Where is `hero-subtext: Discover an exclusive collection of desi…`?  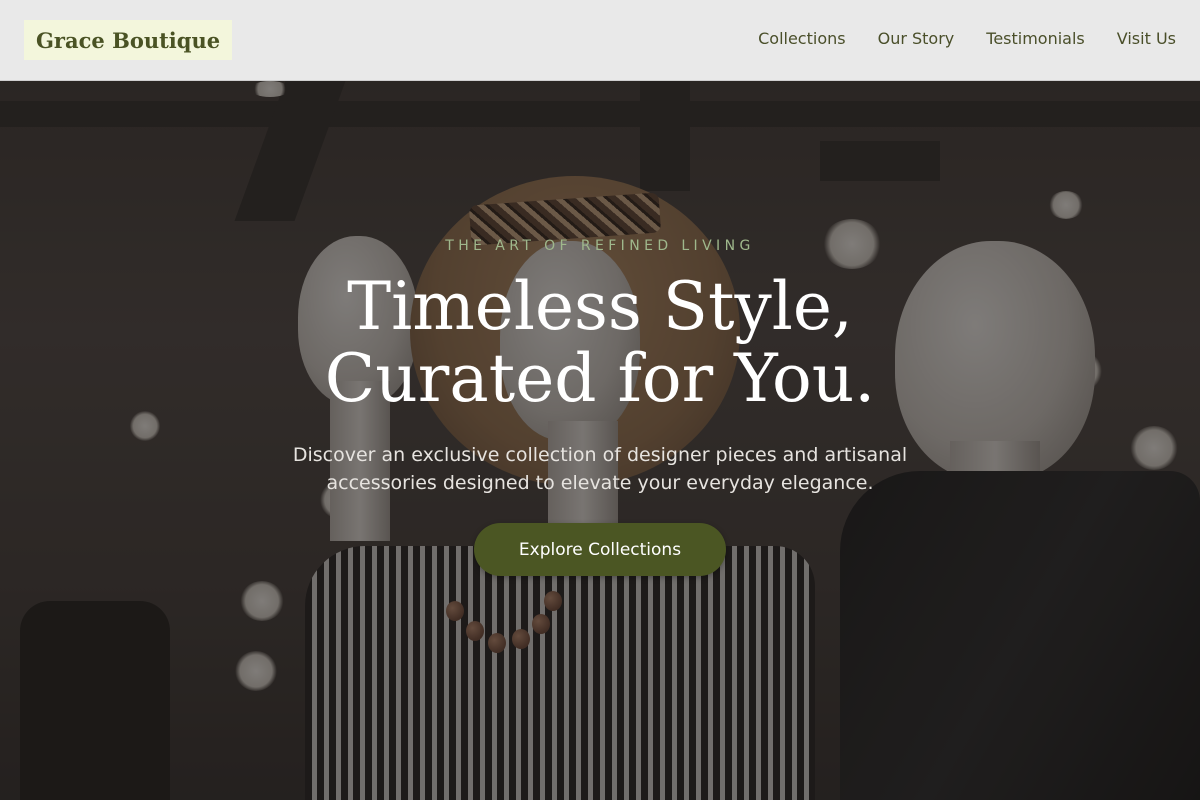 hero-subtext: Discover an exclusive collection of desi… is located at coordinates (600, 469).